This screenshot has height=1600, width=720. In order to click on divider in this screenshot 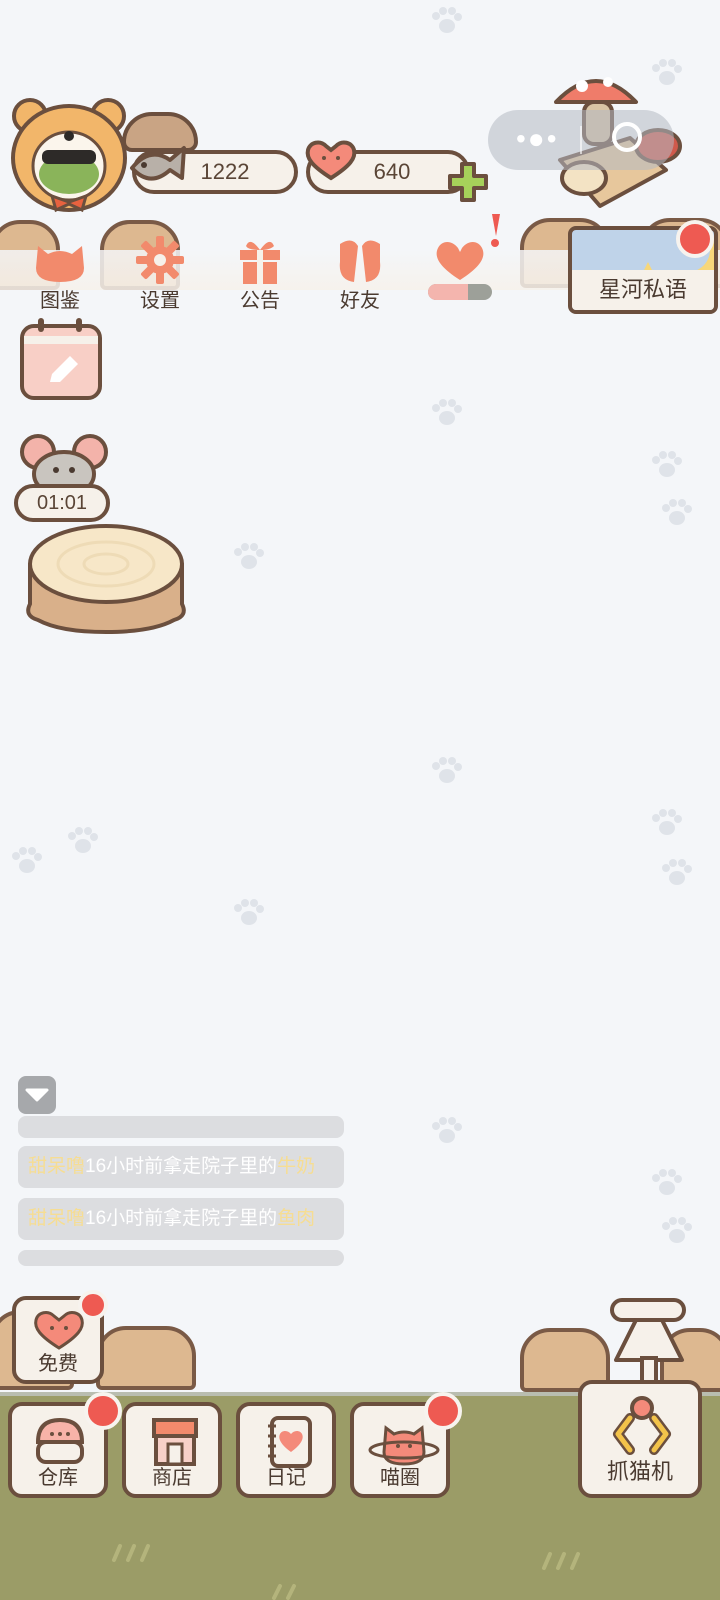, I will do `click(581, 140)`.